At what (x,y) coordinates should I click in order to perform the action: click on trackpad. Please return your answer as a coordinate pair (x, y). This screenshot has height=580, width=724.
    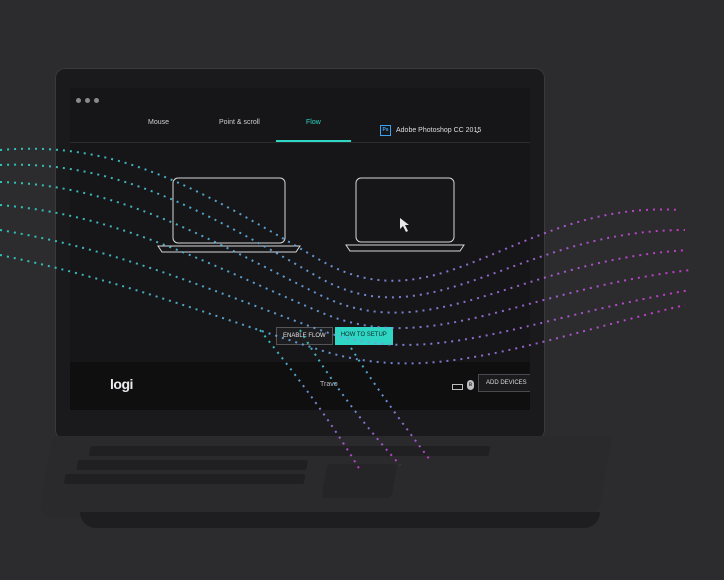
    Looking at the image, I should click on (359, 481).